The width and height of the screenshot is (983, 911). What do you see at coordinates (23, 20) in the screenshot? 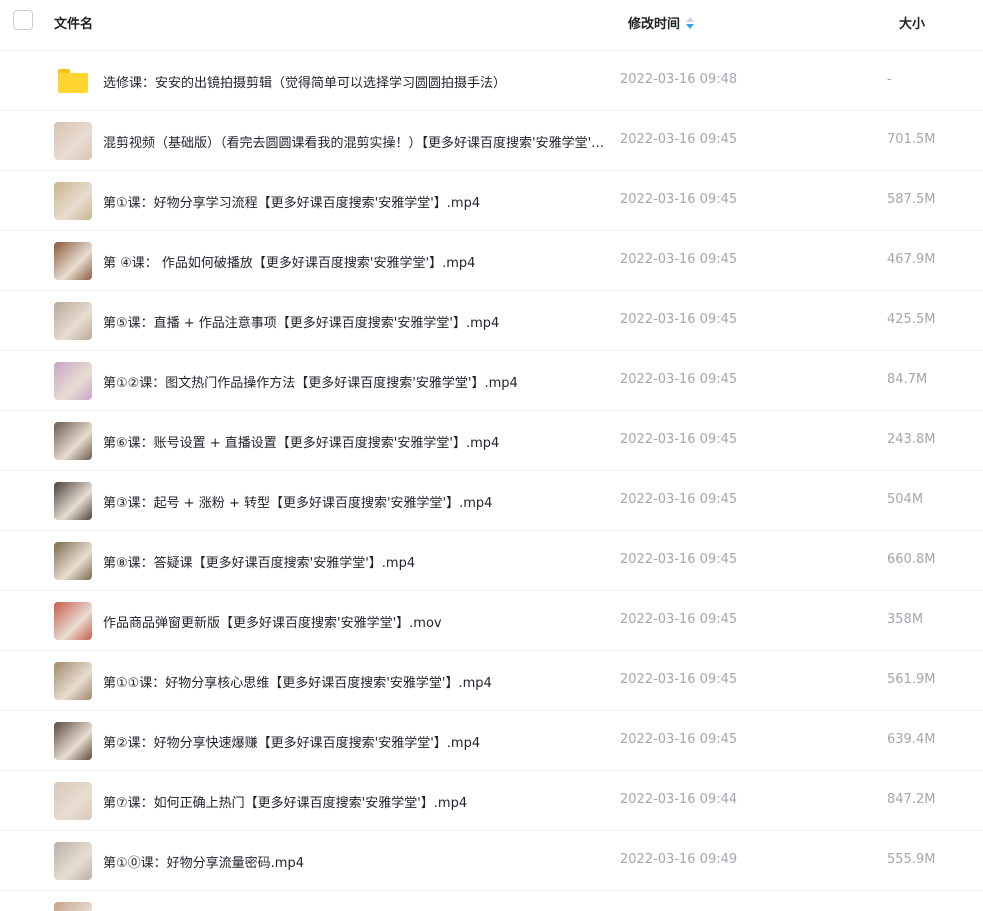
I see `select-all-checkbox` at bounding box center [23, 20].